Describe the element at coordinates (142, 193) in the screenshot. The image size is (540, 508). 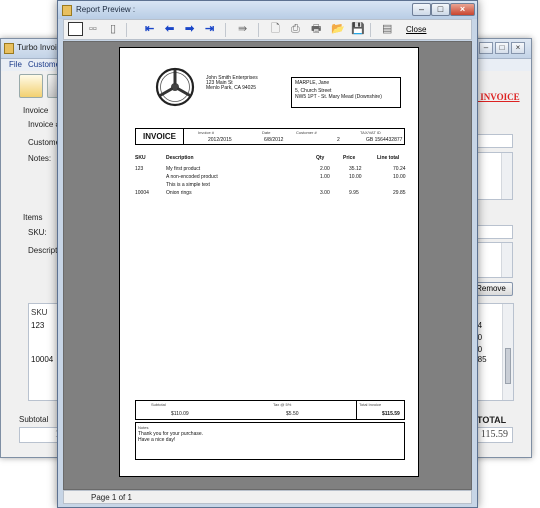
I see `row-sku: 10004` at that location.